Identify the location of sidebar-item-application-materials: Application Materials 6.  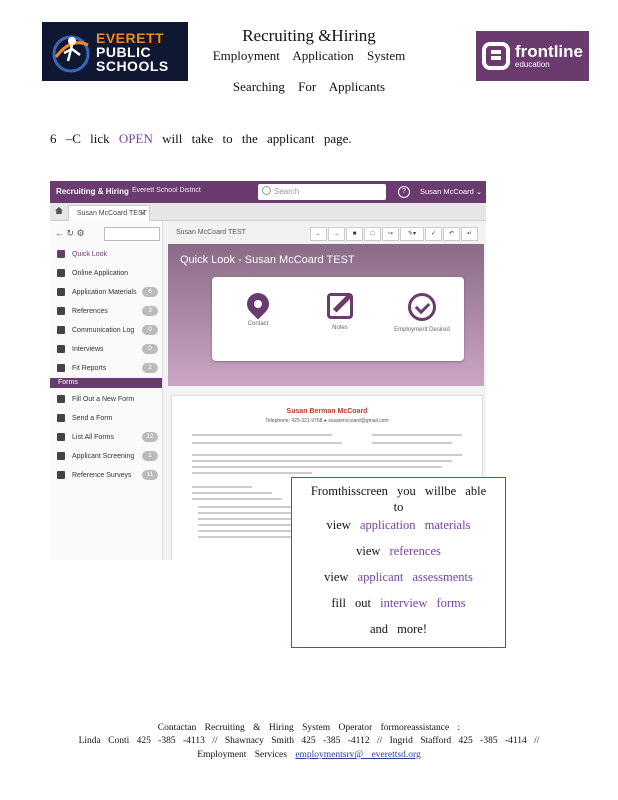
(106, 292).